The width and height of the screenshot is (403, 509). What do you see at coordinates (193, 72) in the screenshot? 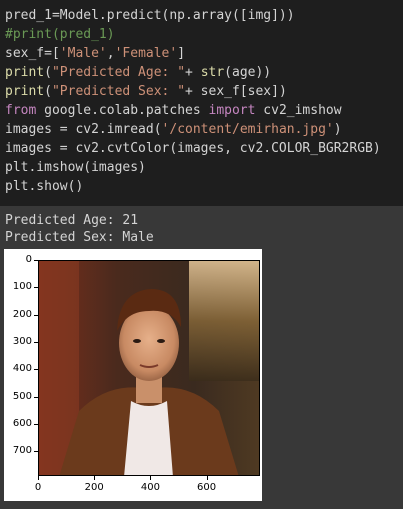
I see `code-token: +` at bounding box center [193, 72].